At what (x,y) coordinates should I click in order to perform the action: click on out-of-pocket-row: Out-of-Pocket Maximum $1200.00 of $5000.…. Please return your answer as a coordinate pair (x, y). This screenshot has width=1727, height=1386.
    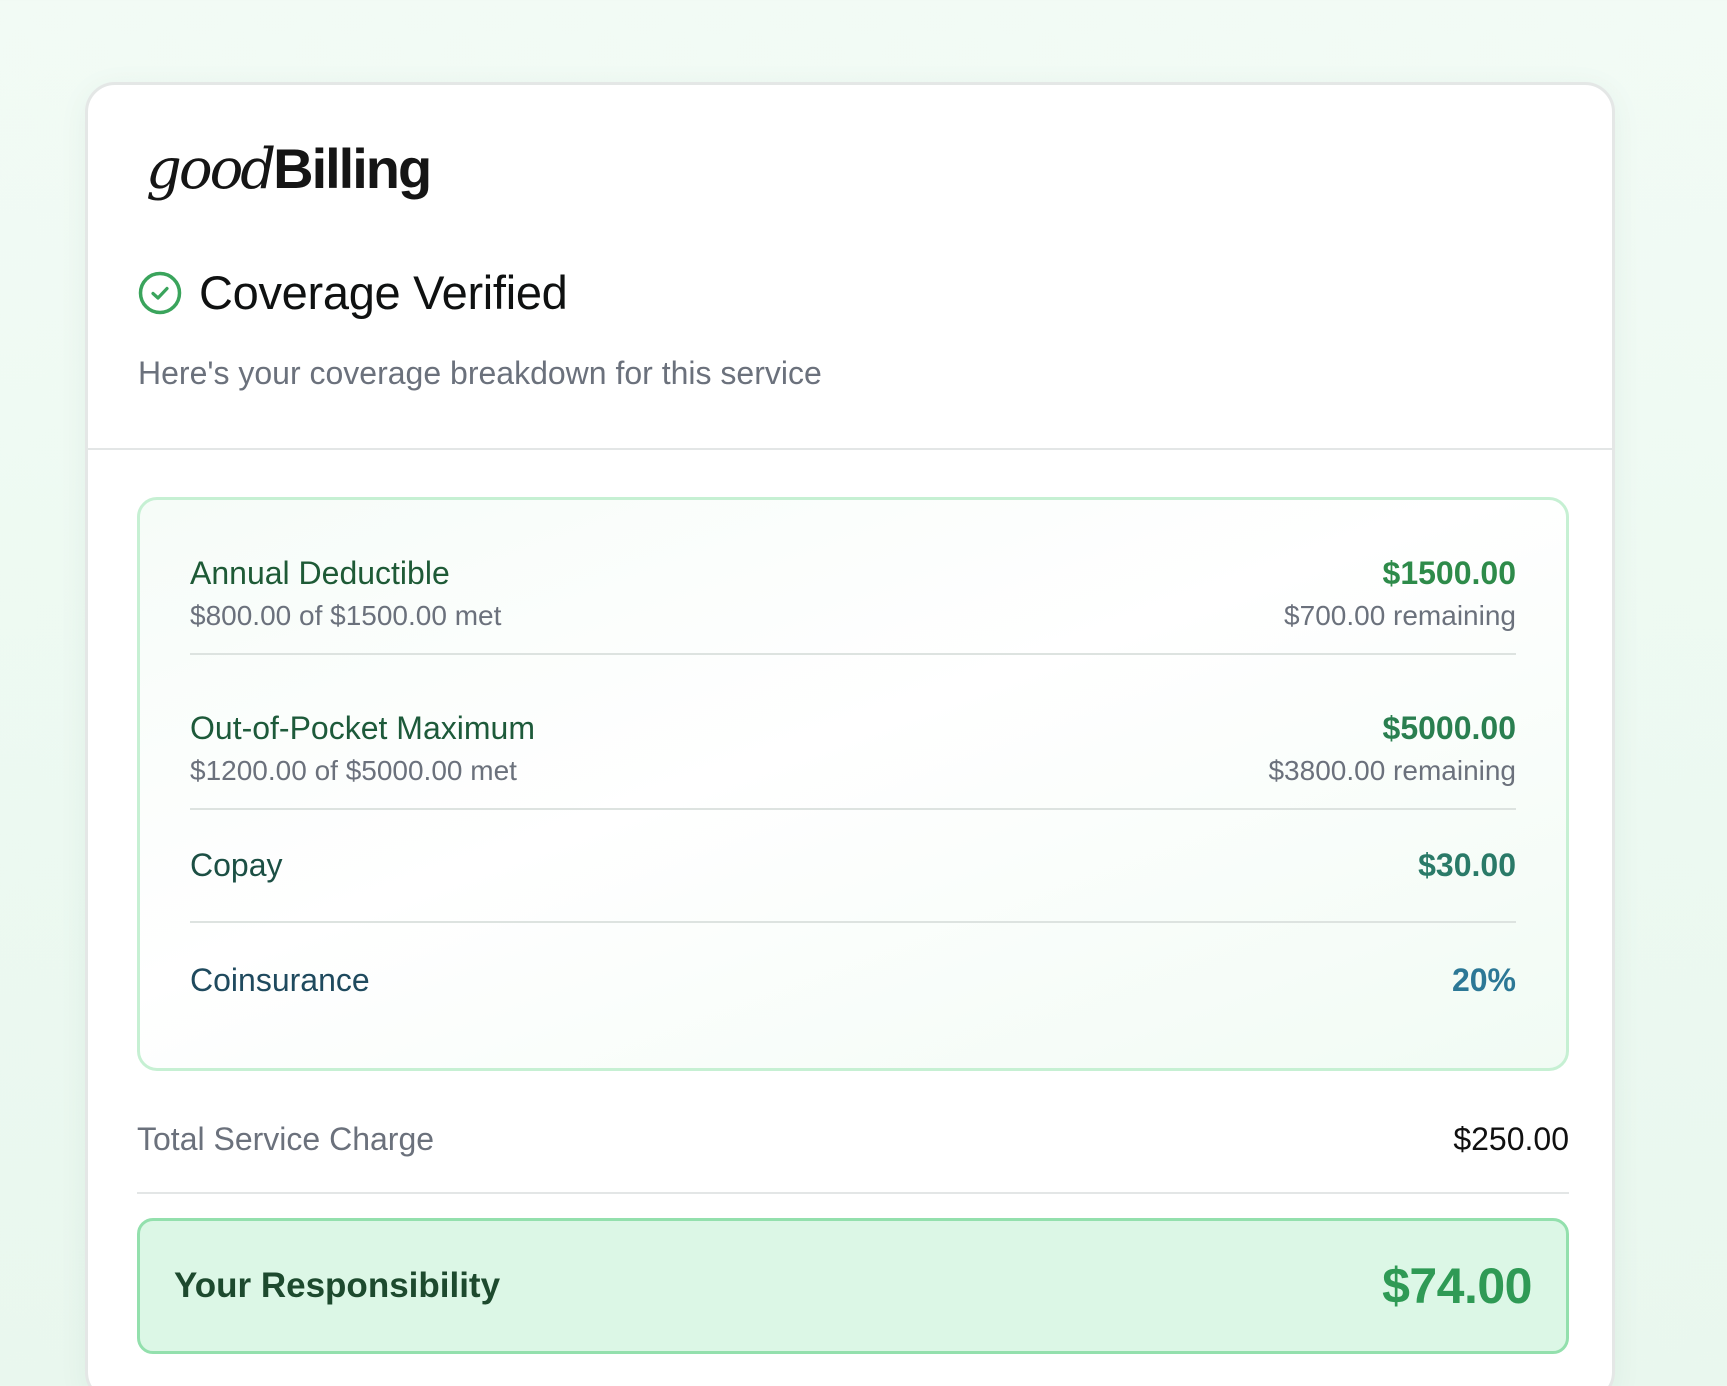
    Looking at the image, I should click on (853, 732).